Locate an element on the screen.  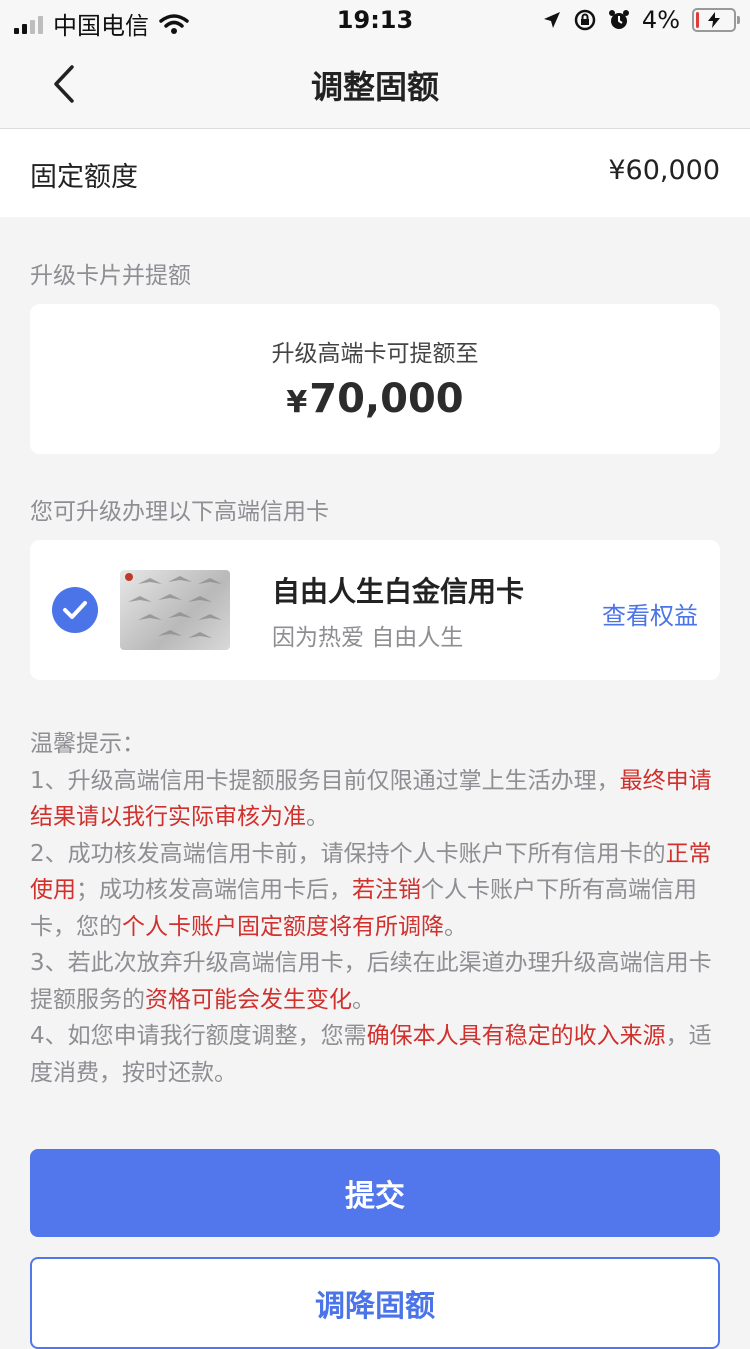
rotation-lock-icon is located at coordinates (585, 20).